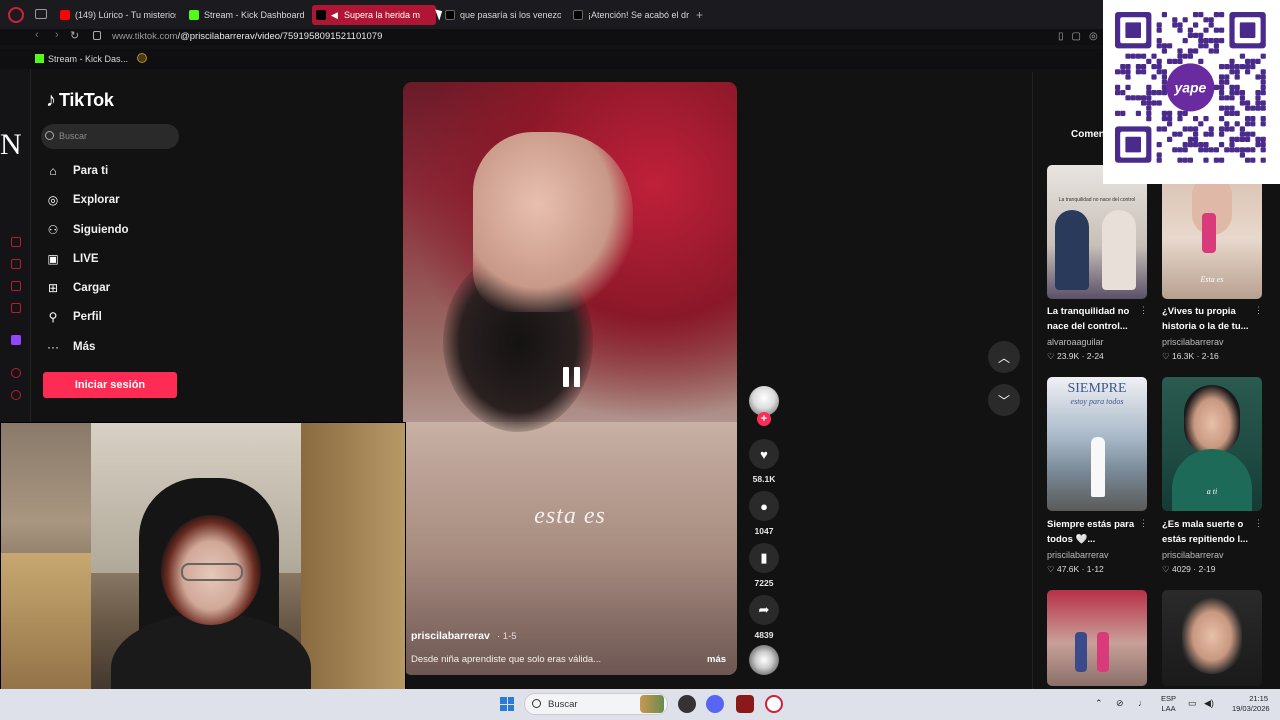 This screenshot has width=1280, height=720. What do you see at coordinates (450, 636) in the screenshot?
I see `video-author: priscilabarrerav` at bounding box center [450, 636].